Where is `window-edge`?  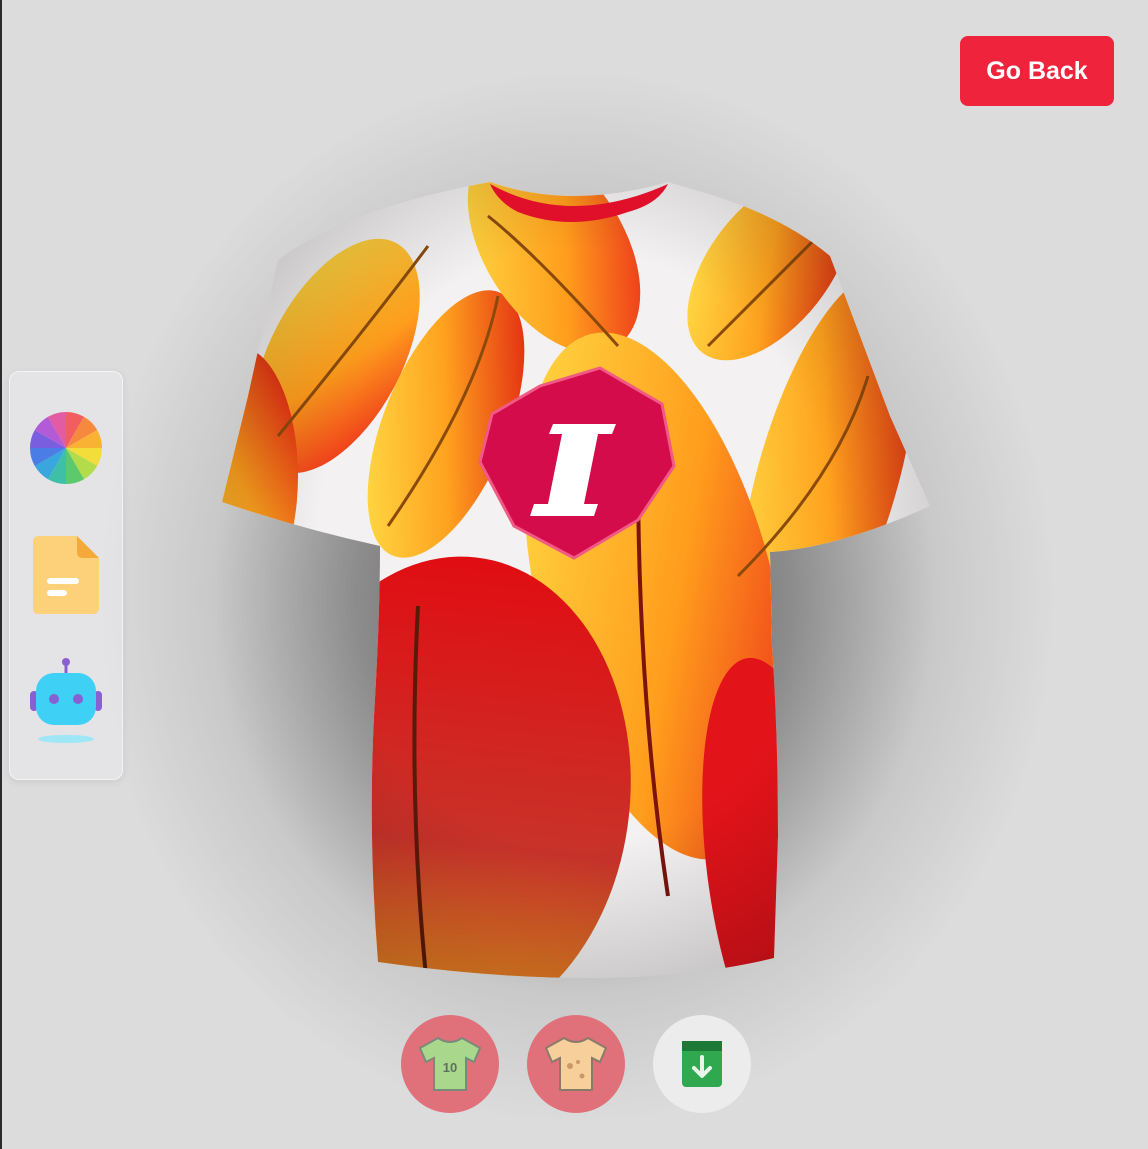 window-edge is located at coordinates (1, 574).